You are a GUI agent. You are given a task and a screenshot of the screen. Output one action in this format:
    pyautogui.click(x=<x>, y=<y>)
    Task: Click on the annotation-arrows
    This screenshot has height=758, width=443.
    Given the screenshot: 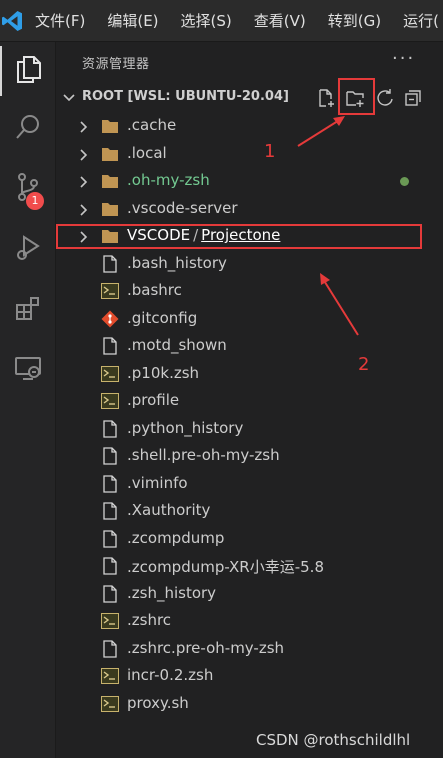 What is the action you would take?
    pyautogui.click(x=328, y=226)
    